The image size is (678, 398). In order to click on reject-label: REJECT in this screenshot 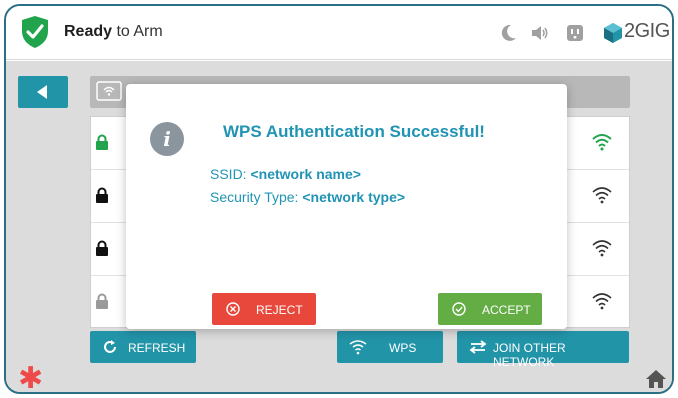, I will do `click(279, 310)`.